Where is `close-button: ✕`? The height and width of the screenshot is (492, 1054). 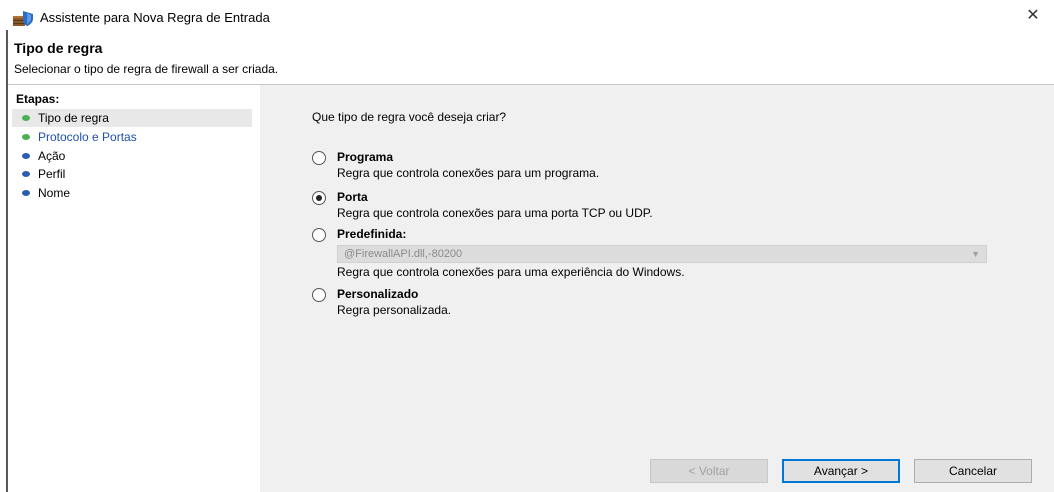 close-button: ✕ is located at coordinates (1033, 16).